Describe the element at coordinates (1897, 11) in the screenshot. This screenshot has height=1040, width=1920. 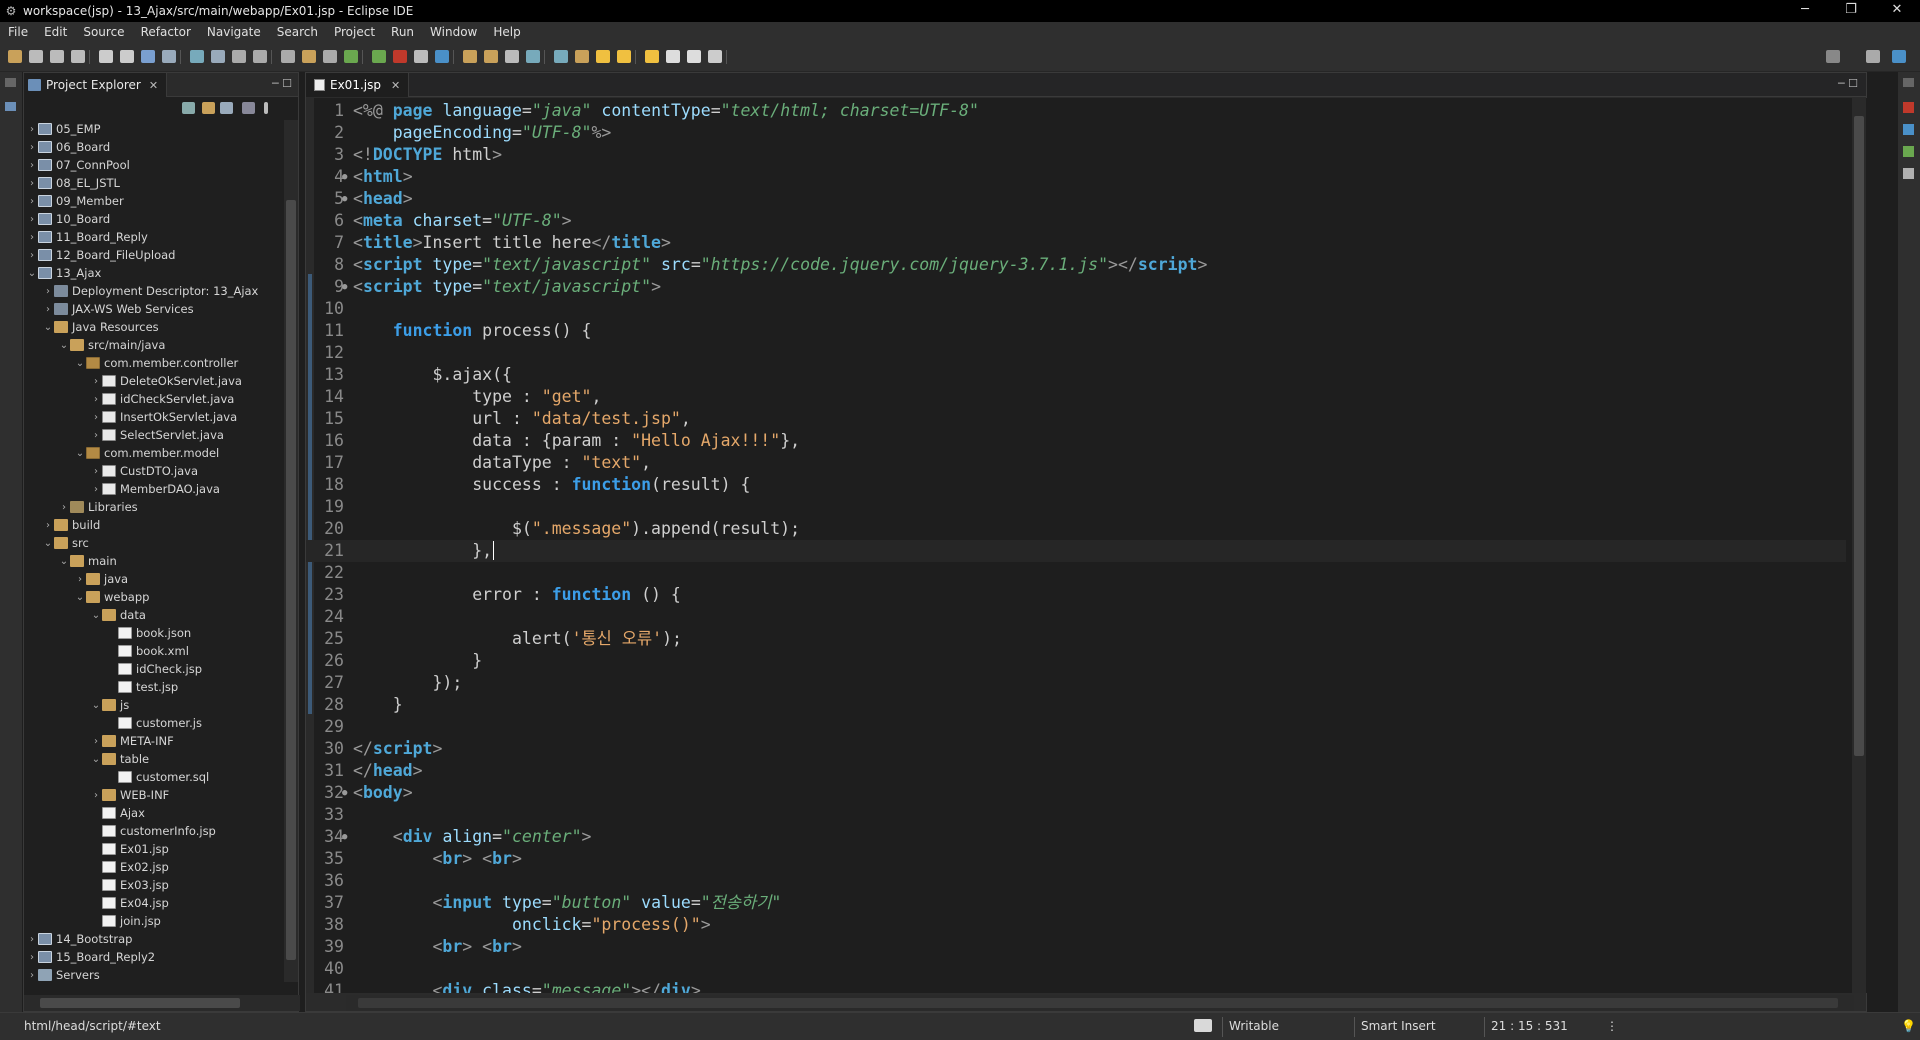
I see `close-button: ✕` at that location.